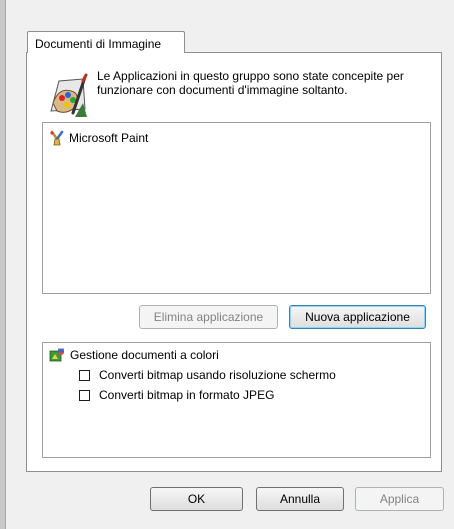  What do you see at coordinates (57, 138) in the screenshot?
I see `paint-icon` at bounding box center [57, 138].